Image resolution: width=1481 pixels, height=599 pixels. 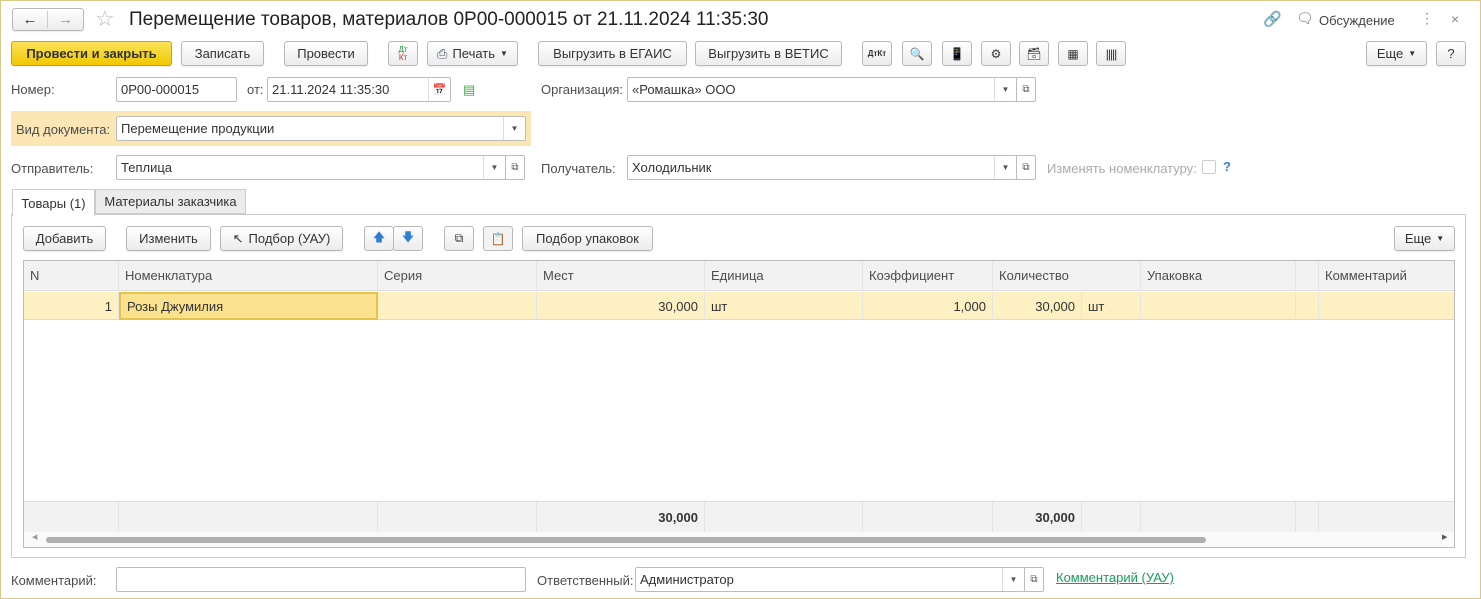 I want to click on col-package: Упаковка, so click(x=1218, y=276).